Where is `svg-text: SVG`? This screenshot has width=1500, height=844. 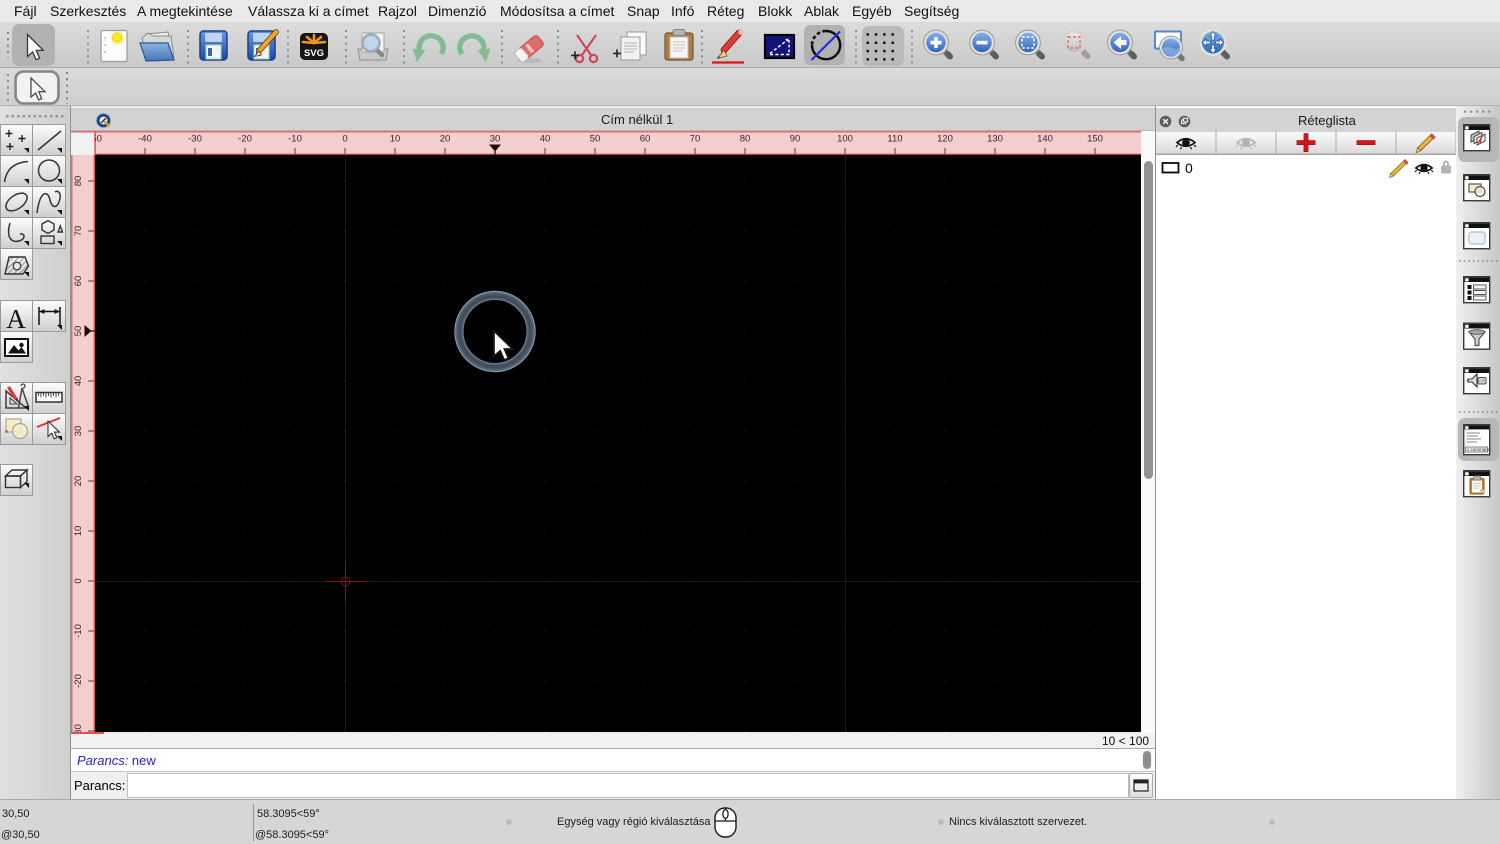
svg-text: SVG is located at coordinates (314, 53).